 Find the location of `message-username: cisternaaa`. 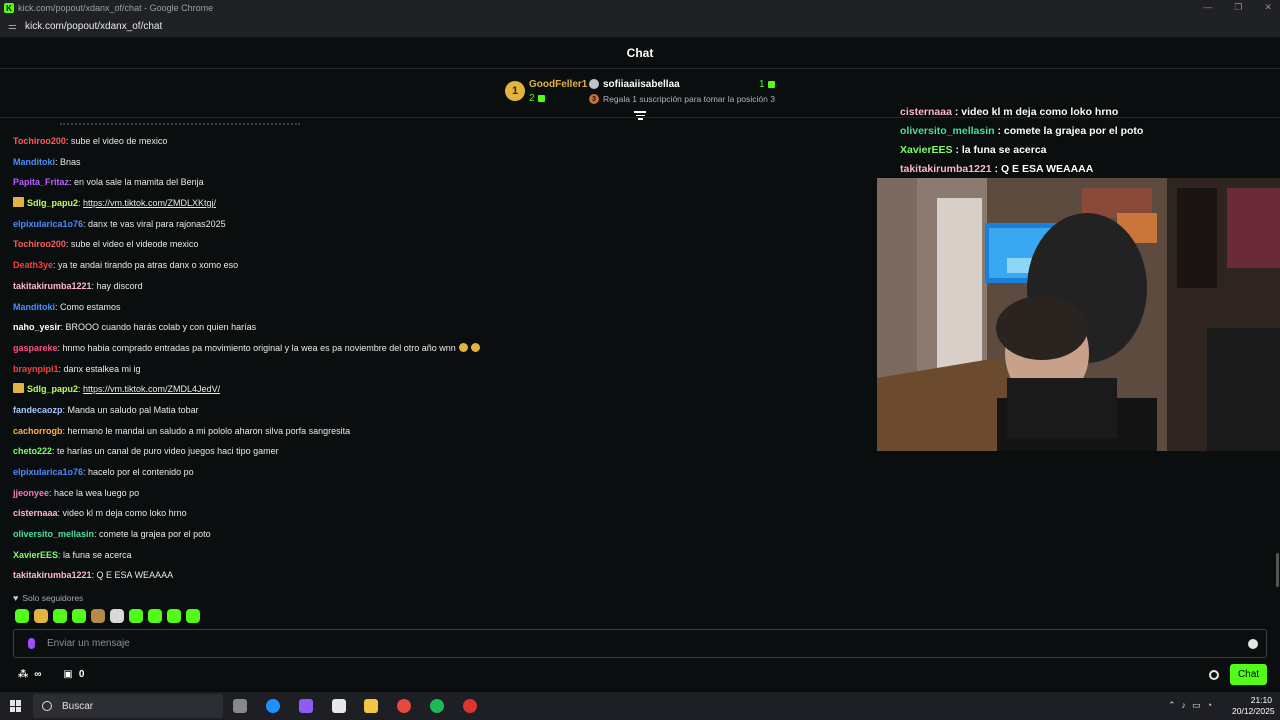

message-username: cisternaaa is located at coordinates (35, 513).